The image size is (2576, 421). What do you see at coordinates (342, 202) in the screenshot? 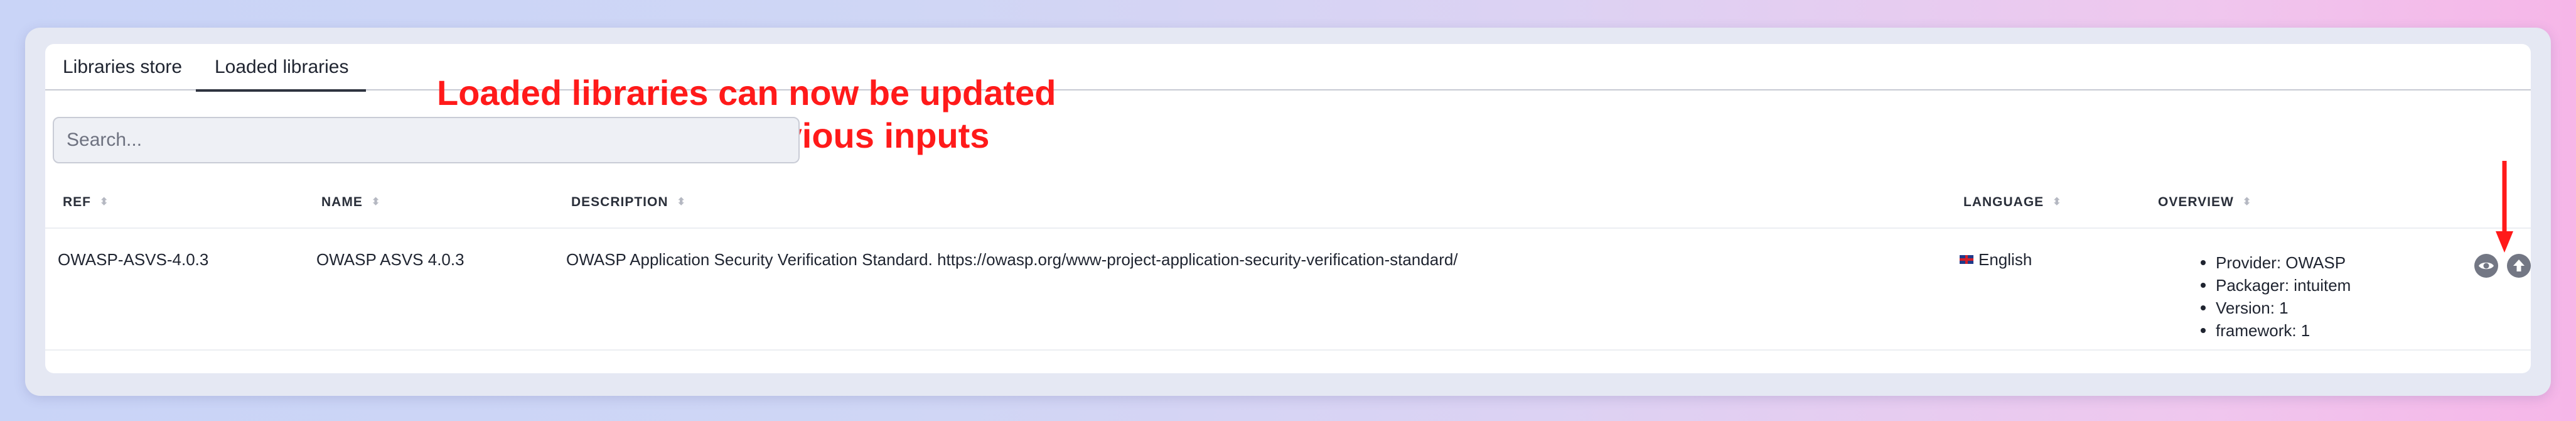
I see `column-header-label: NAME` at bounding box center [342, 202].